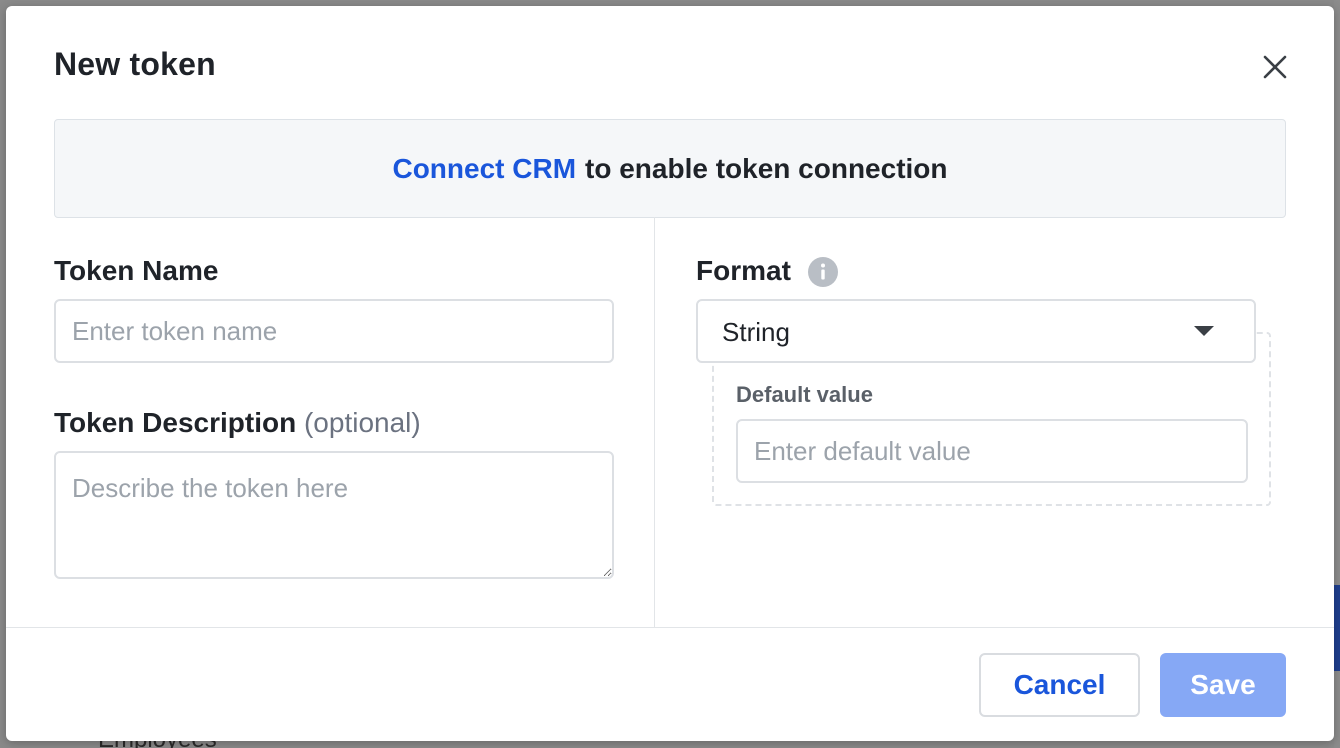 The image size is (1340, 748). What do you see at coordinates (135, 64) in the screenshot?
I see `modal-title: New token` at bounding box center [135, 64].